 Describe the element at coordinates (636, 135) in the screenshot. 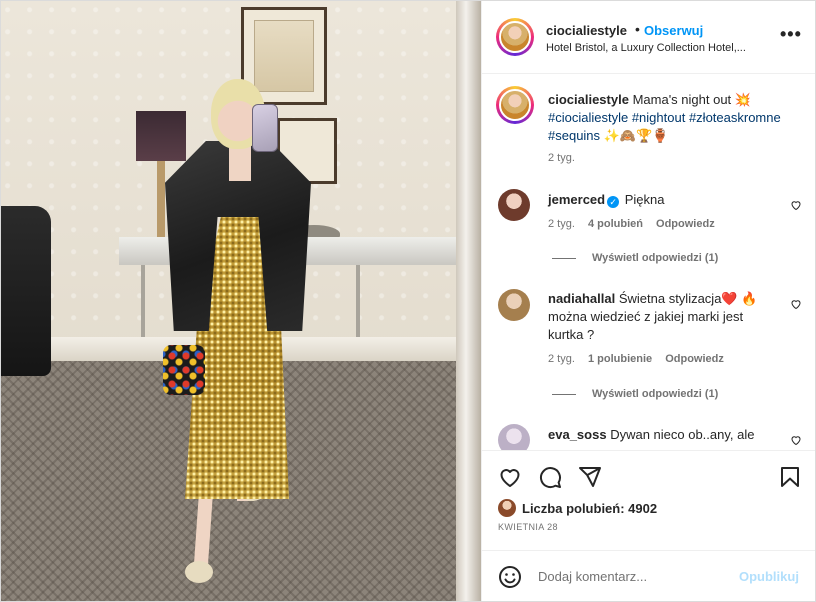

I see `caption-emojis: ✨🙈🏆🏺` at that location.